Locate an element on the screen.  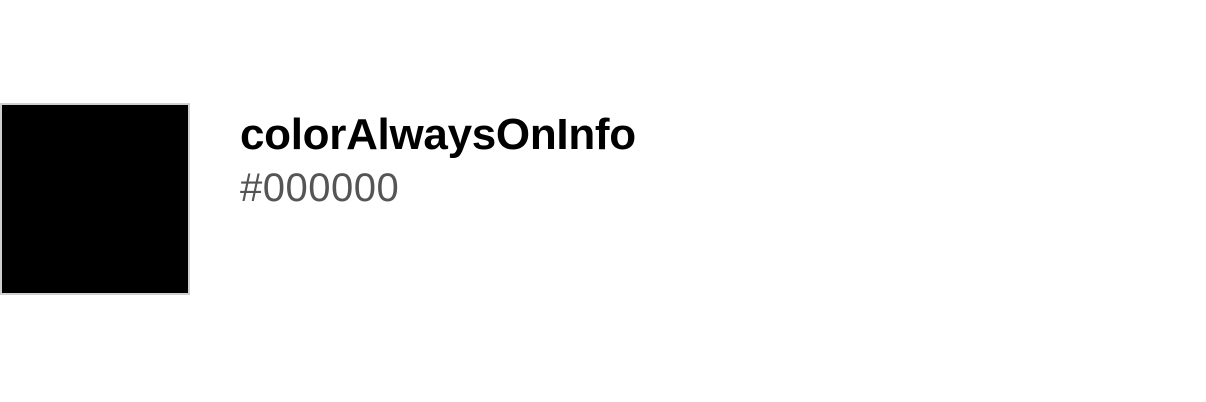
color-swatch is located at coordinates (95, 199).